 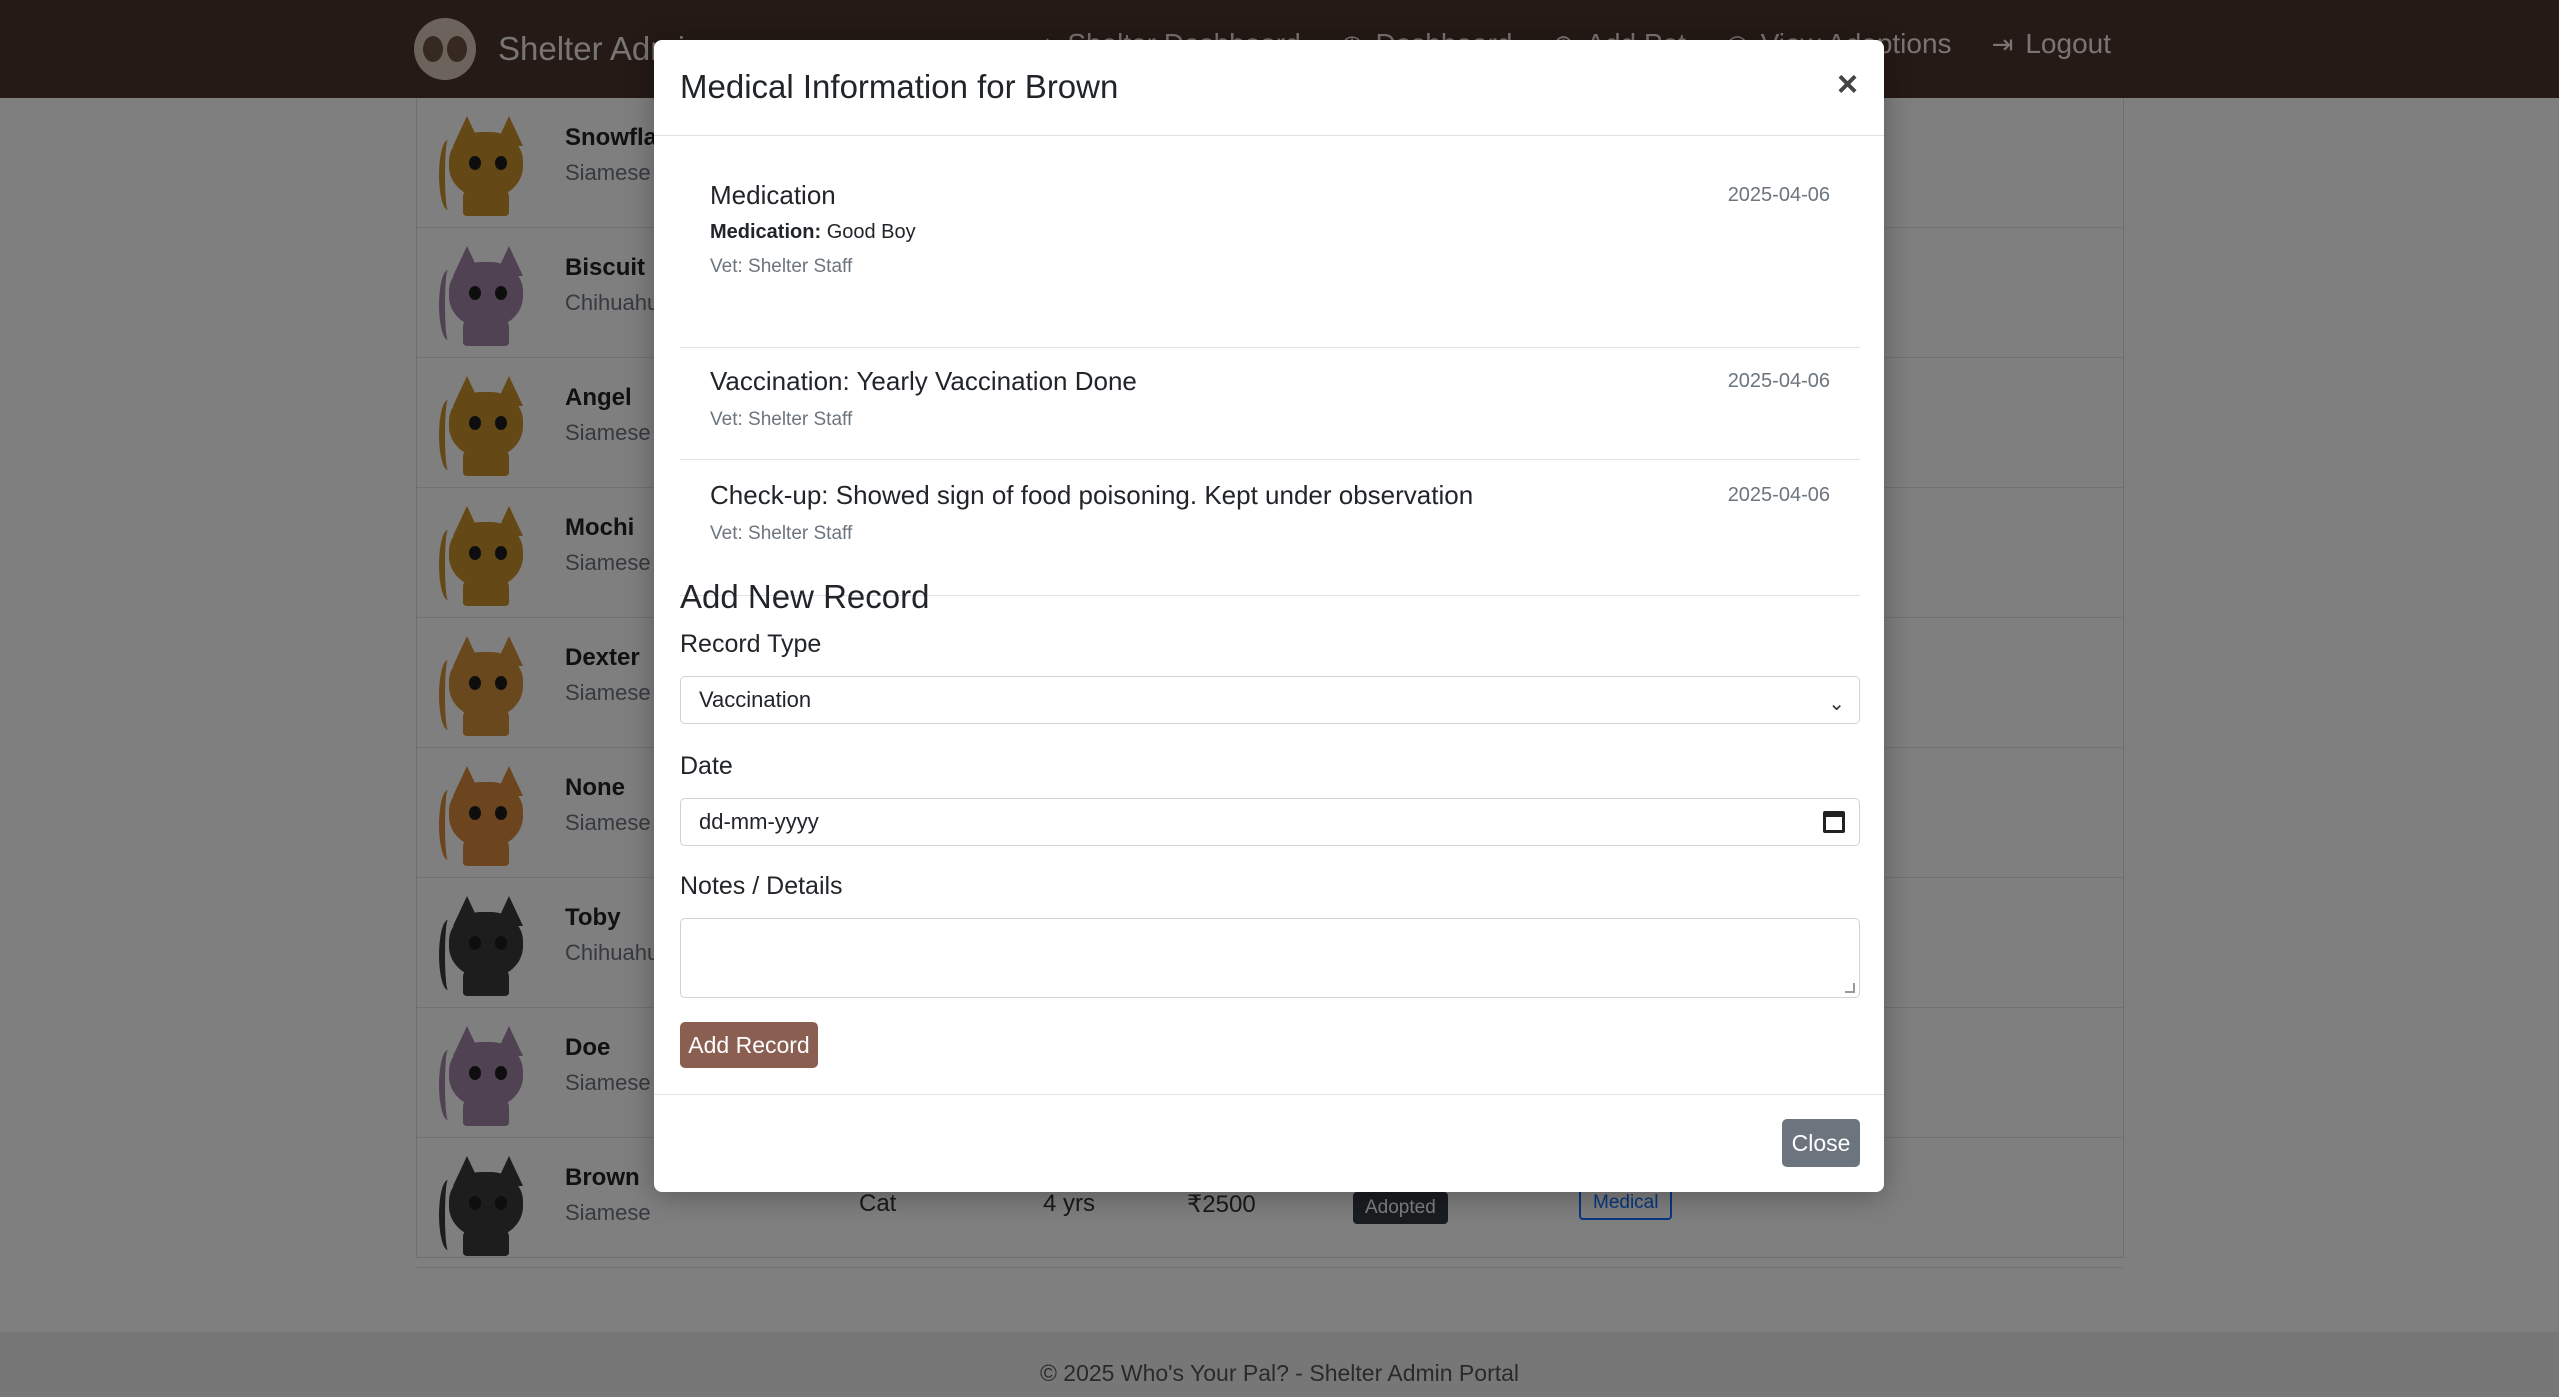 I want to click on resize-handle-icon, so click(x=1850, y=988).